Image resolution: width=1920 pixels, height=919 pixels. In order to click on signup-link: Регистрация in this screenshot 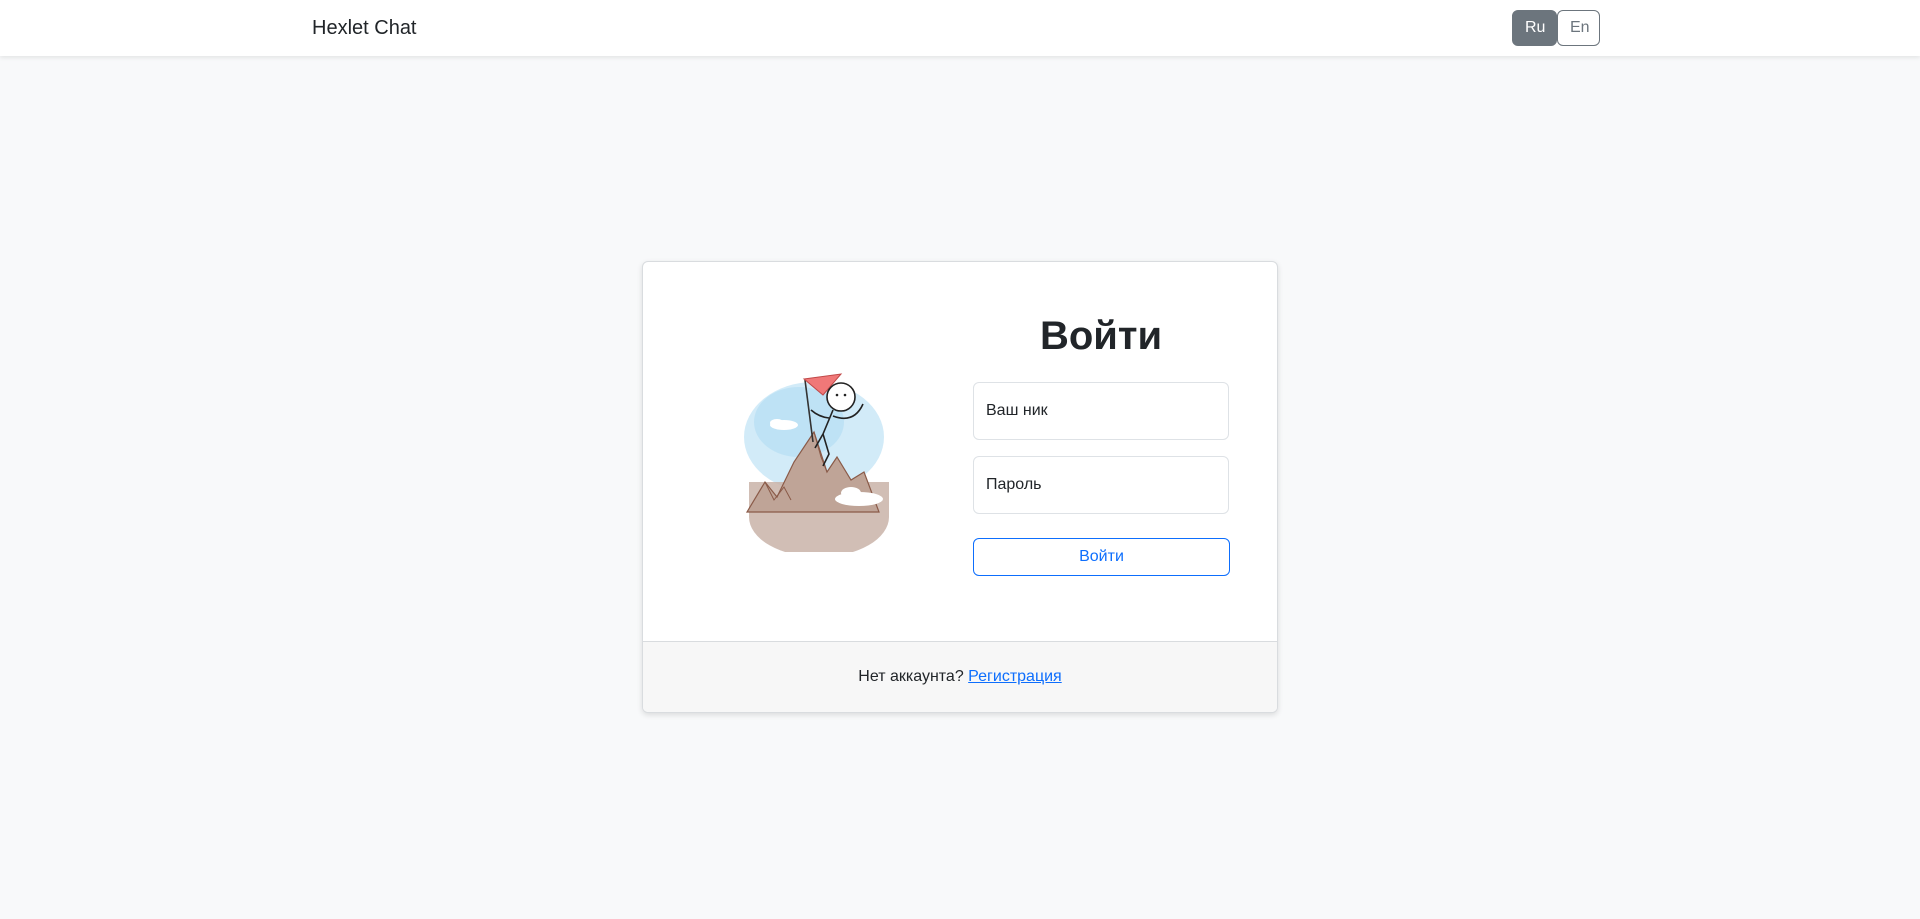, I will do `click(1015, 676)`.